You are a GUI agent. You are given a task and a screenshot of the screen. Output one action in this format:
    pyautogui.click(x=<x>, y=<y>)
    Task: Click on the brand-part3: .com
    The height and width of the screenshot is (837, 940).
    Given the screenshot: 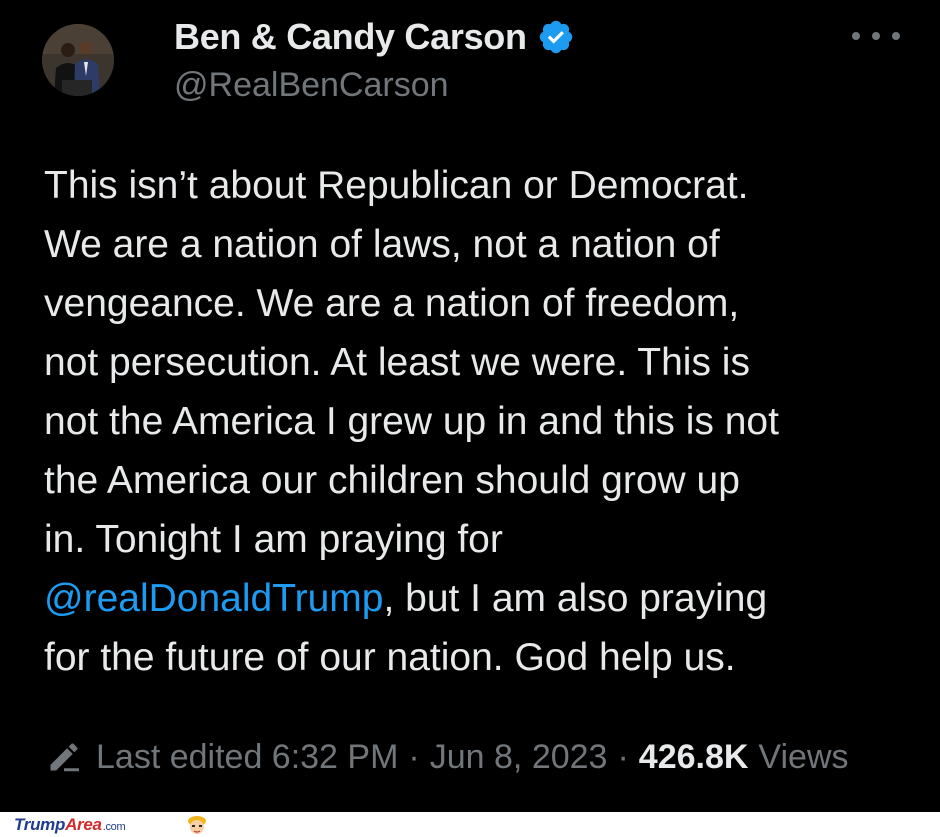 What is the action you would take?
    pyautogui.click(x=114, y=827)
    